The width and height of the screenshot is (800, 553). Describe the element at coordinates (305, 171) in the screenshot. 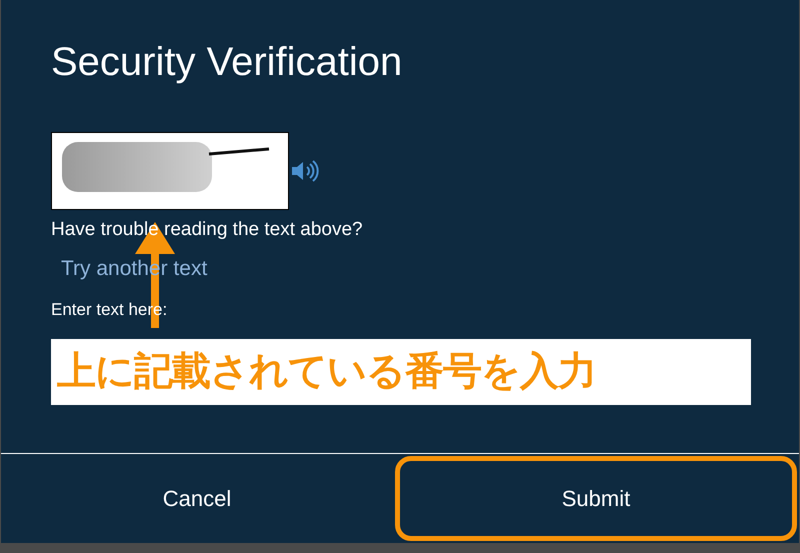

I see `speaker-icon` at that location.